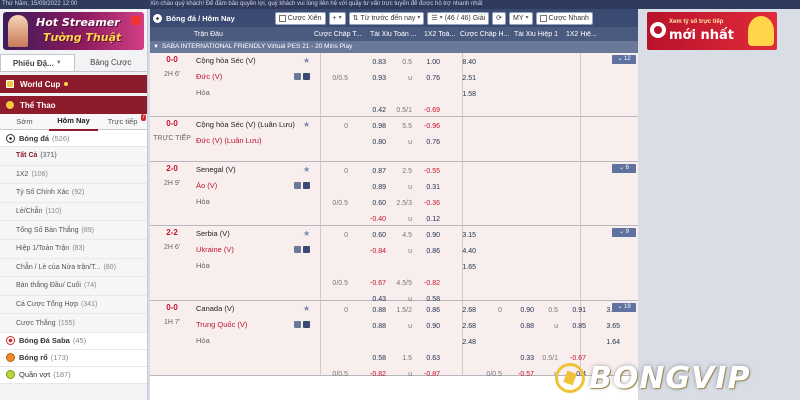 This screenshot has height=400, width=800. I want to click on sport-basketball: Bóng rổ (173), so click(73, 358).